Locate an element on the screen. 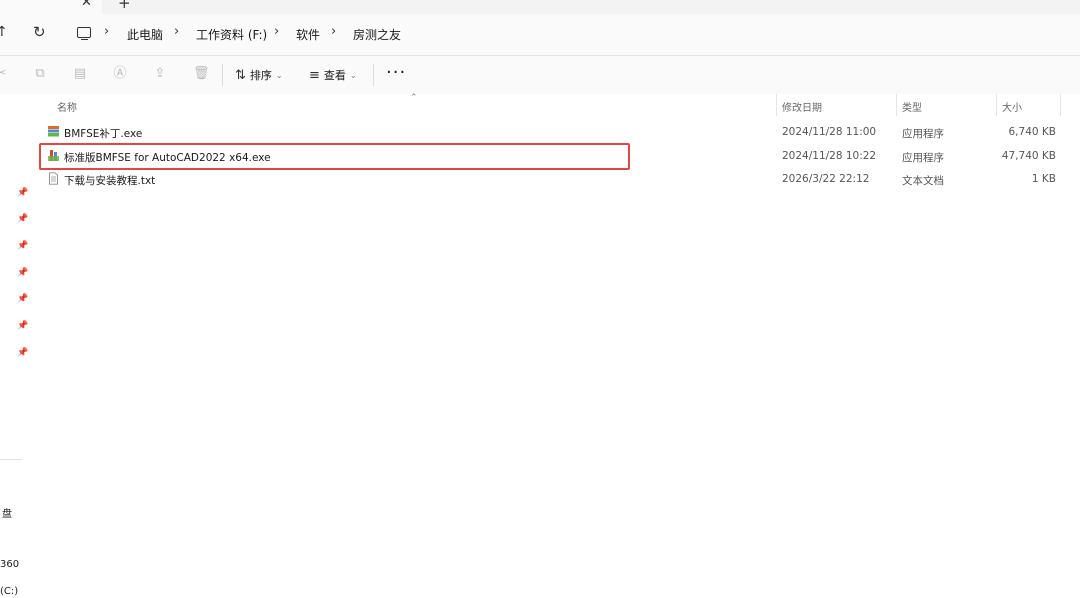 The height and width of the screenshot is (598, 1080). view-label: 查看 is located at coordinates (334, 75).